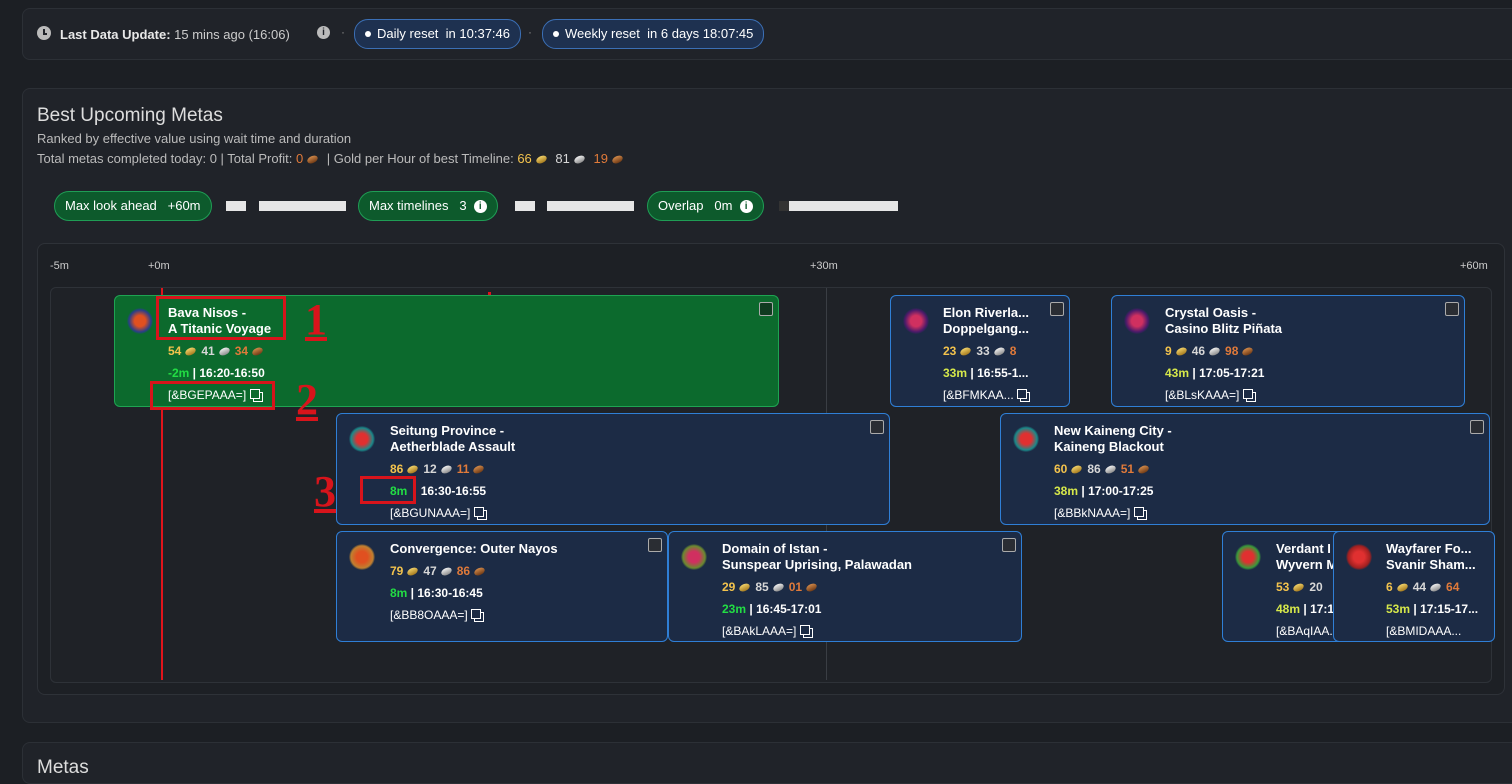 Image resolution: width=1512 pixels, height=784 pixels. Describe the element at coordinates (681, 205) in the screenshot. I see `overlap-label: Overlap` at that location.